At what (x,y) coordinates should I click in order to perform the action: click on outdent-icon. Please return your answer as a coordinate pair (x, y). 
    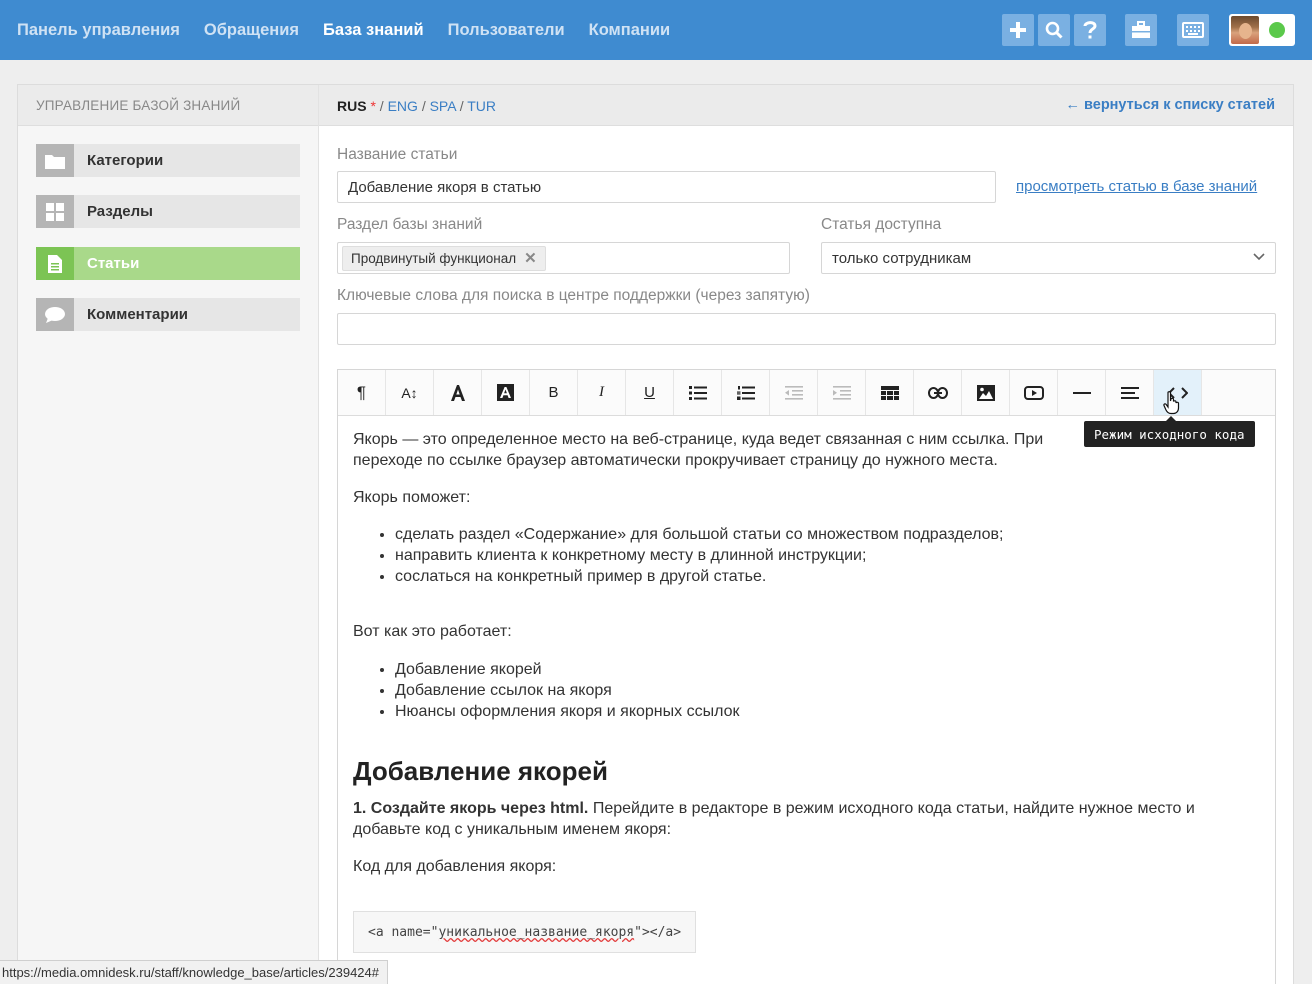
    Looking at the image, I should click on (793, 392).